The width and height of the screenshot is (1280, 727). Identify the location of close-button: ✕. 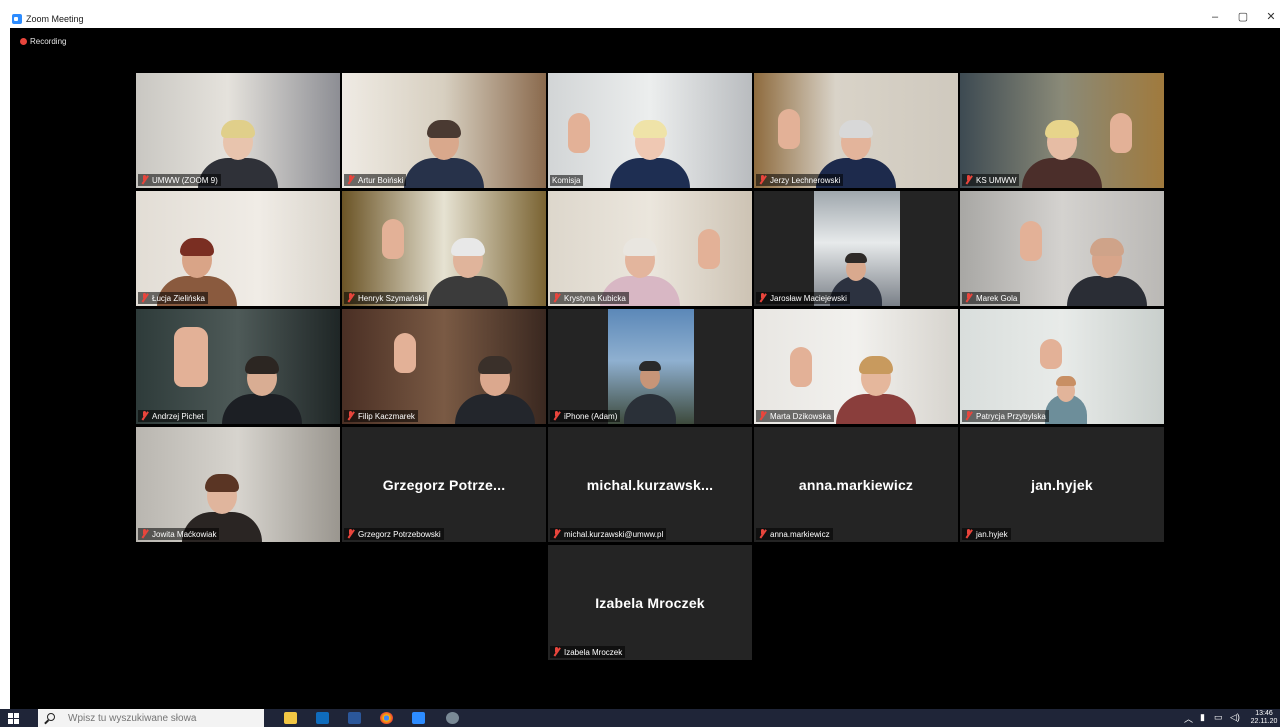
(1271, 17).